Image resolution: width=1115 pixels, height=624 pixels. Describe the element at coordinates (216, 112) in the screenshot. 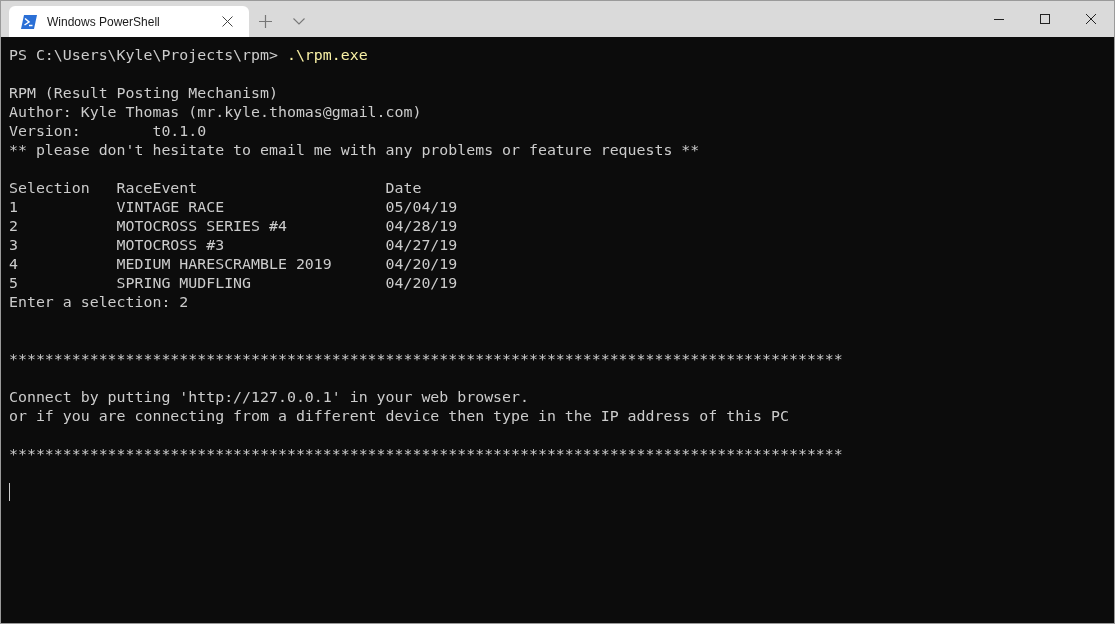

I see `output-line: Author: Kyle Thomas (mr.kyle.thomas@gmail.com)` at that location.